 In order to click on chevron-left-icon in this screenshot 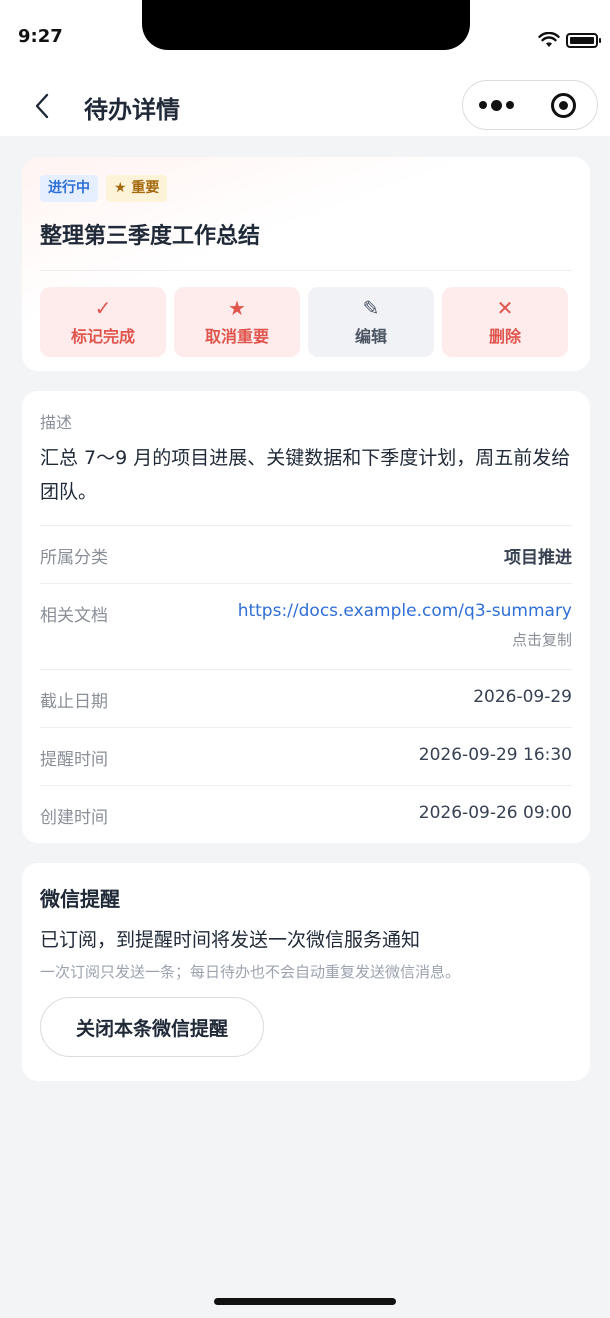, I will do `click(42, 106)`.